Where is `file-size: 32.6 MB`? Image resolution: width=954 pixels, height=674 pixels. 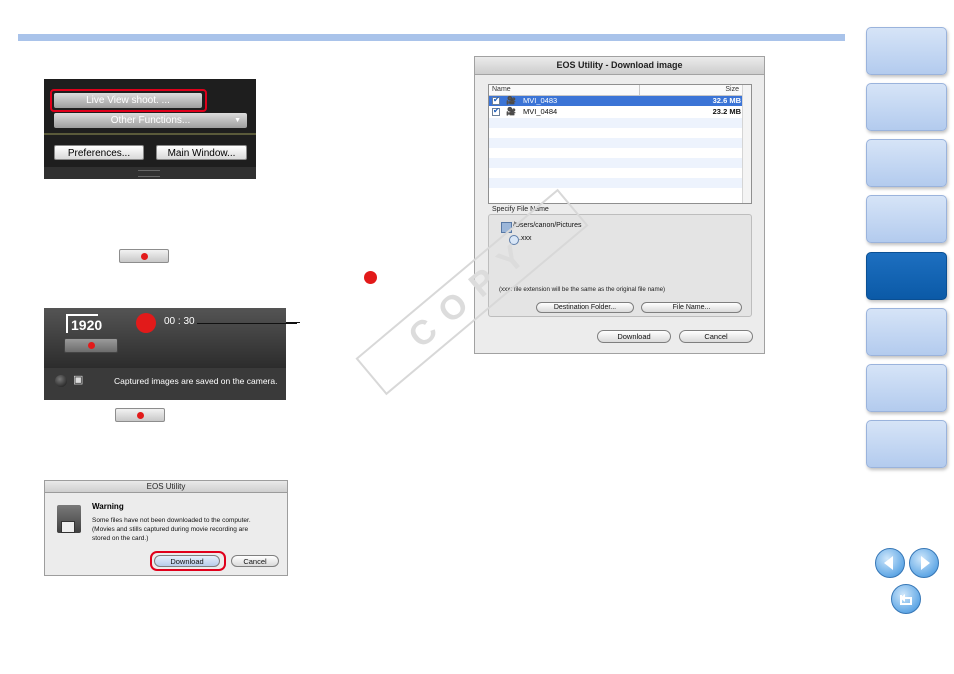
file-size: 32.6 MB is located at coordinates (726, 100).